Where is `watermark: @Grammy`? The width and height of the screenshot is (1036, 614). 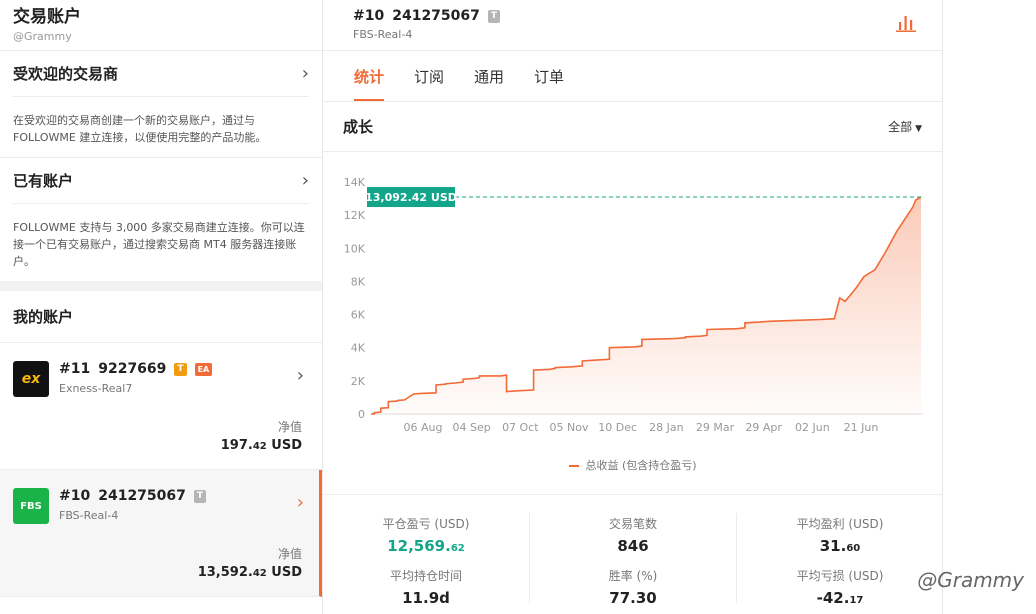 watermark: @Grammy is located at coordinates (970, 580).